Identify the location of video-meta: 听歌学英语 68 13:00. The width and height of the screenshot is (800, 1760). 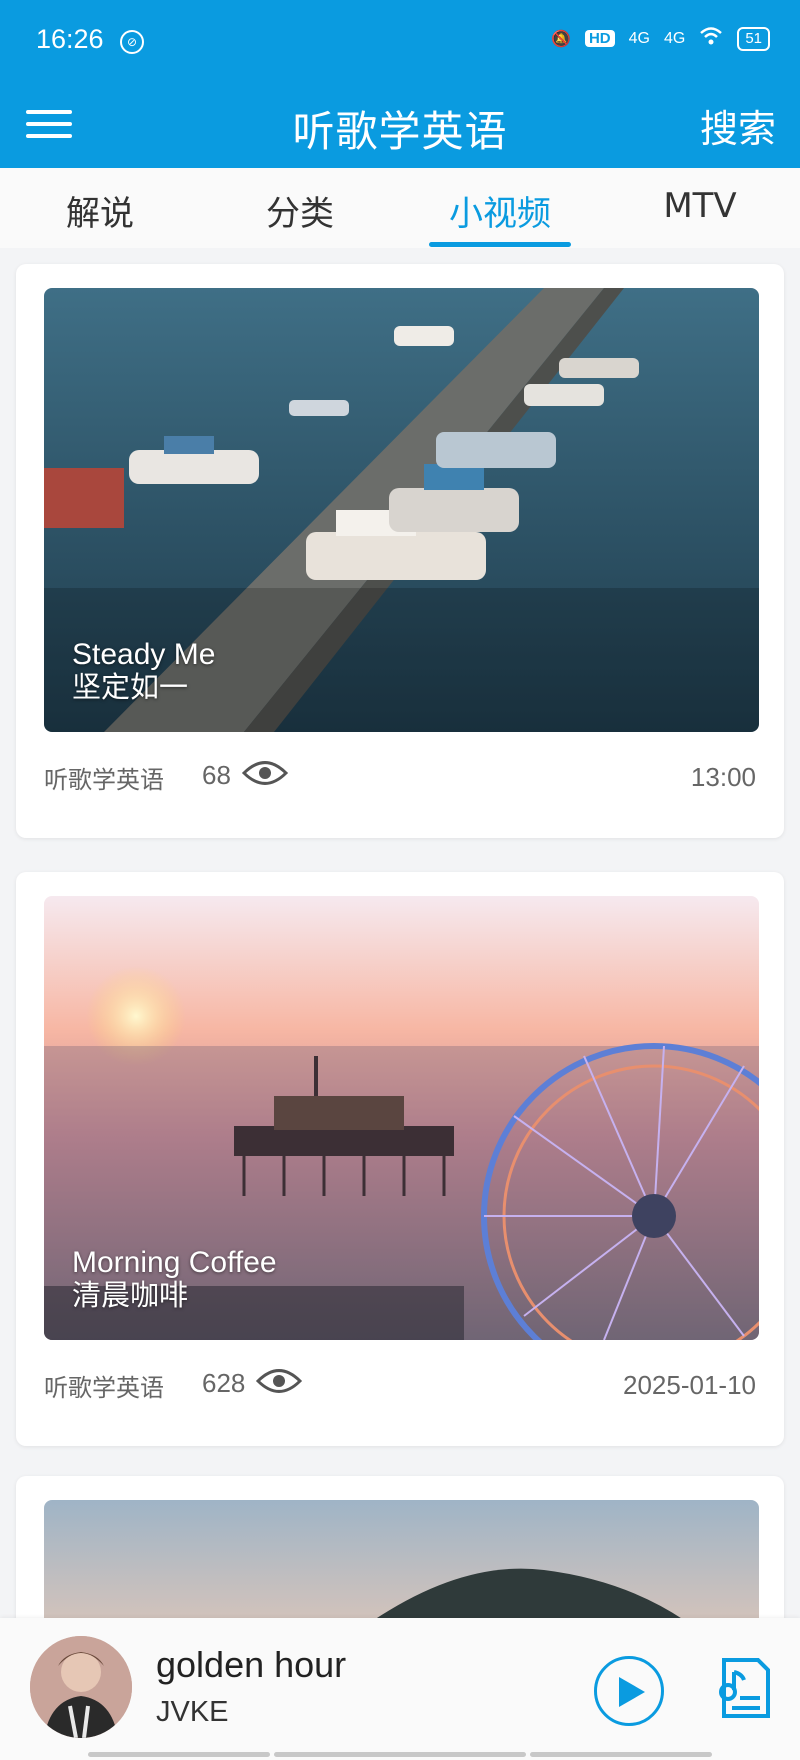
(400, 776).